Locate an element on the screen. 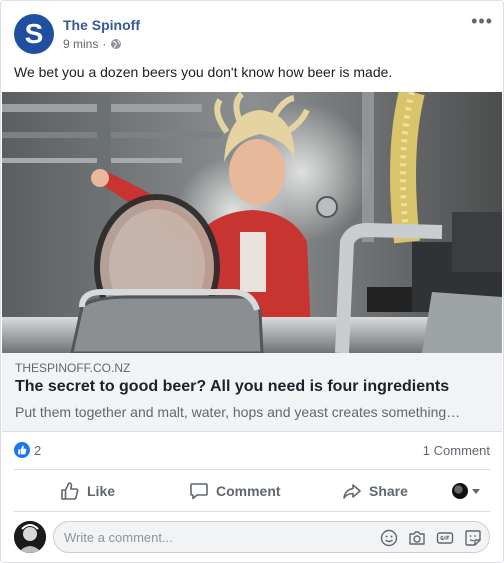  reaction-count: 2 is located at coordinates (37, 450).